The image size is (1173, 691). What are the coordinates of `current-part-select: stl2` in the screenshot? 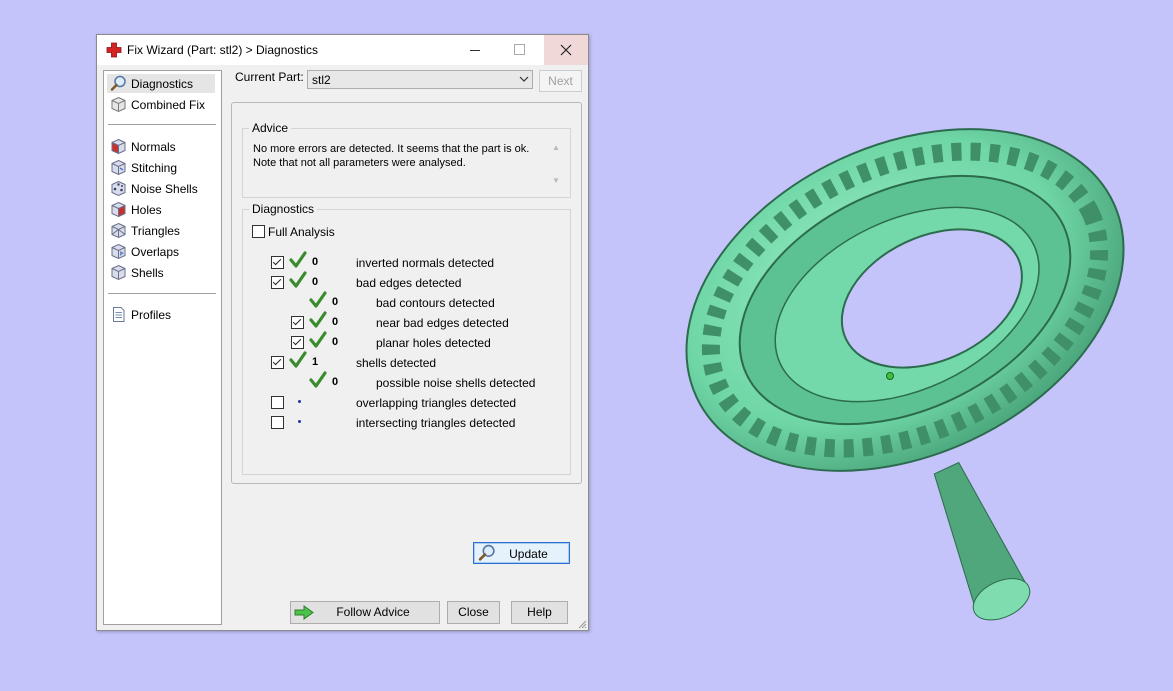 It's located at (420, 79).